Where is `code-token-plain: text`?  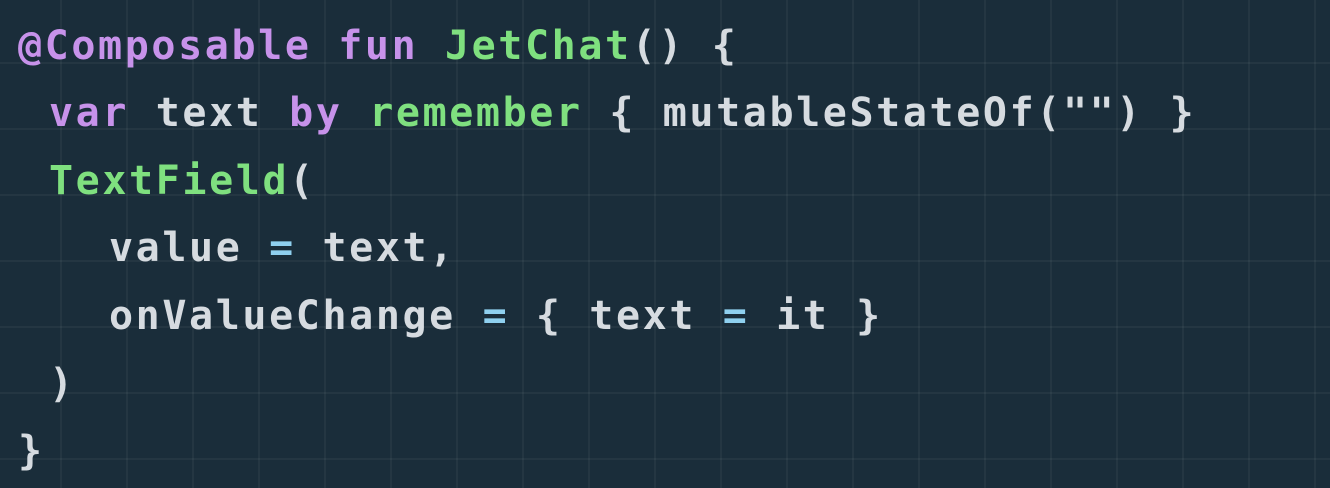
code-token-plain: text is located at coordinates (209, 113).